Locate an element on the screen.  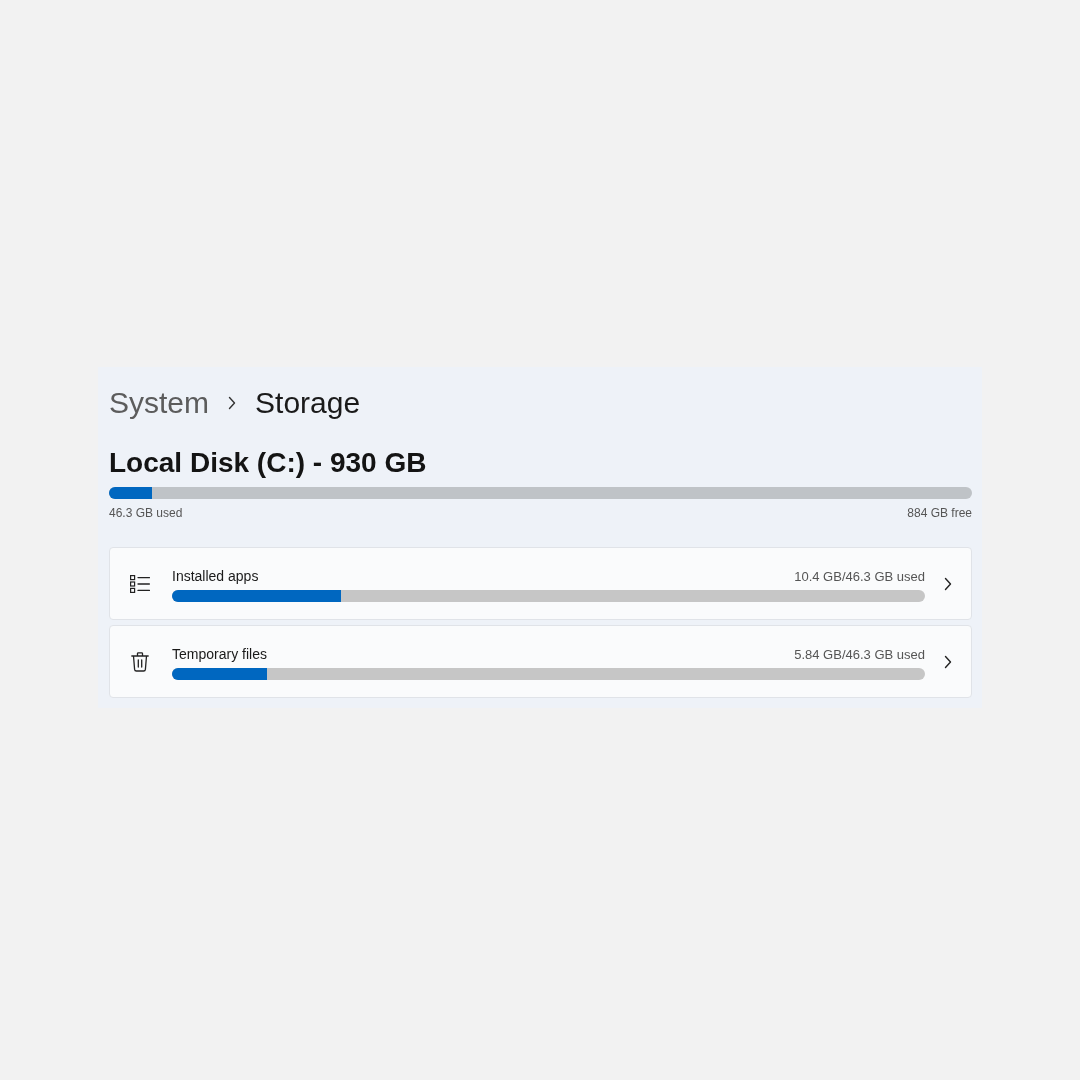
category-usage-label: 10.4 GB/46.3 GB used is located at coordinates (859, 576).